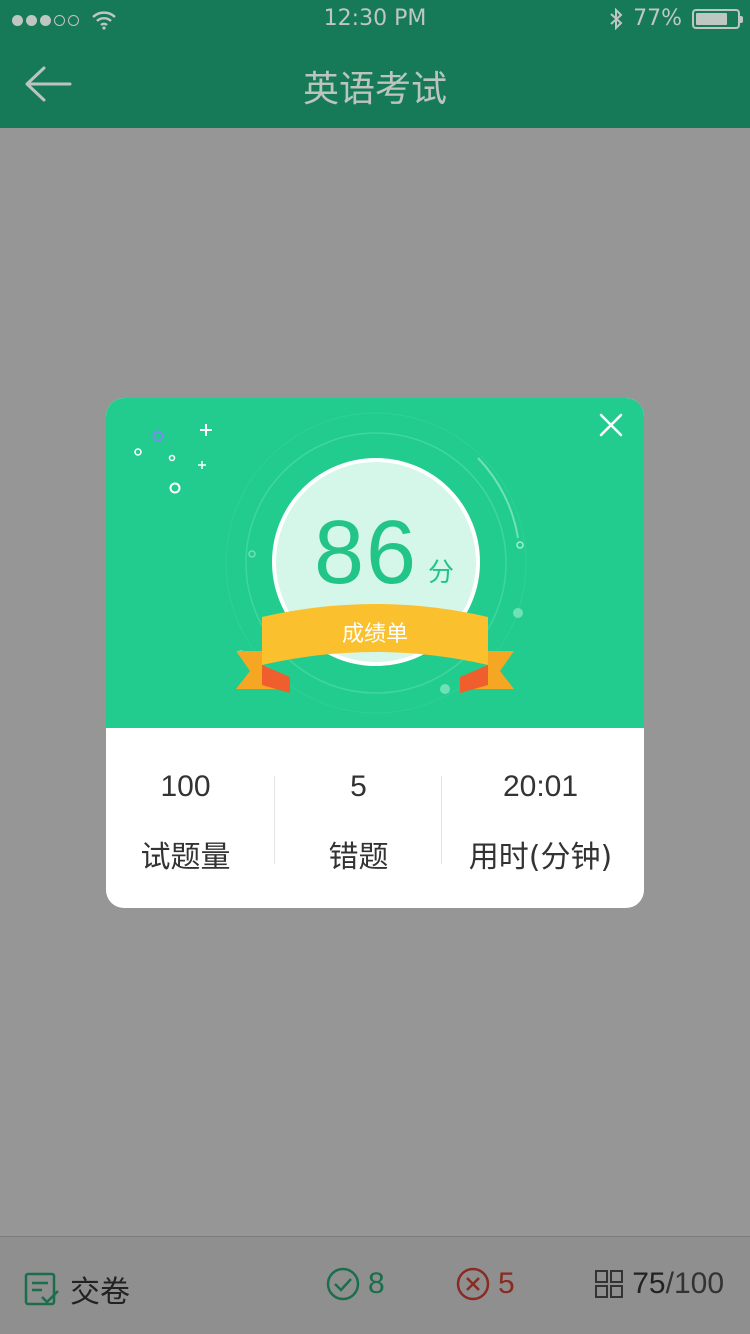 The width and height of the screenshot is (750, 1334). I want to click on page-title: 英语考试, so click(374, 89).